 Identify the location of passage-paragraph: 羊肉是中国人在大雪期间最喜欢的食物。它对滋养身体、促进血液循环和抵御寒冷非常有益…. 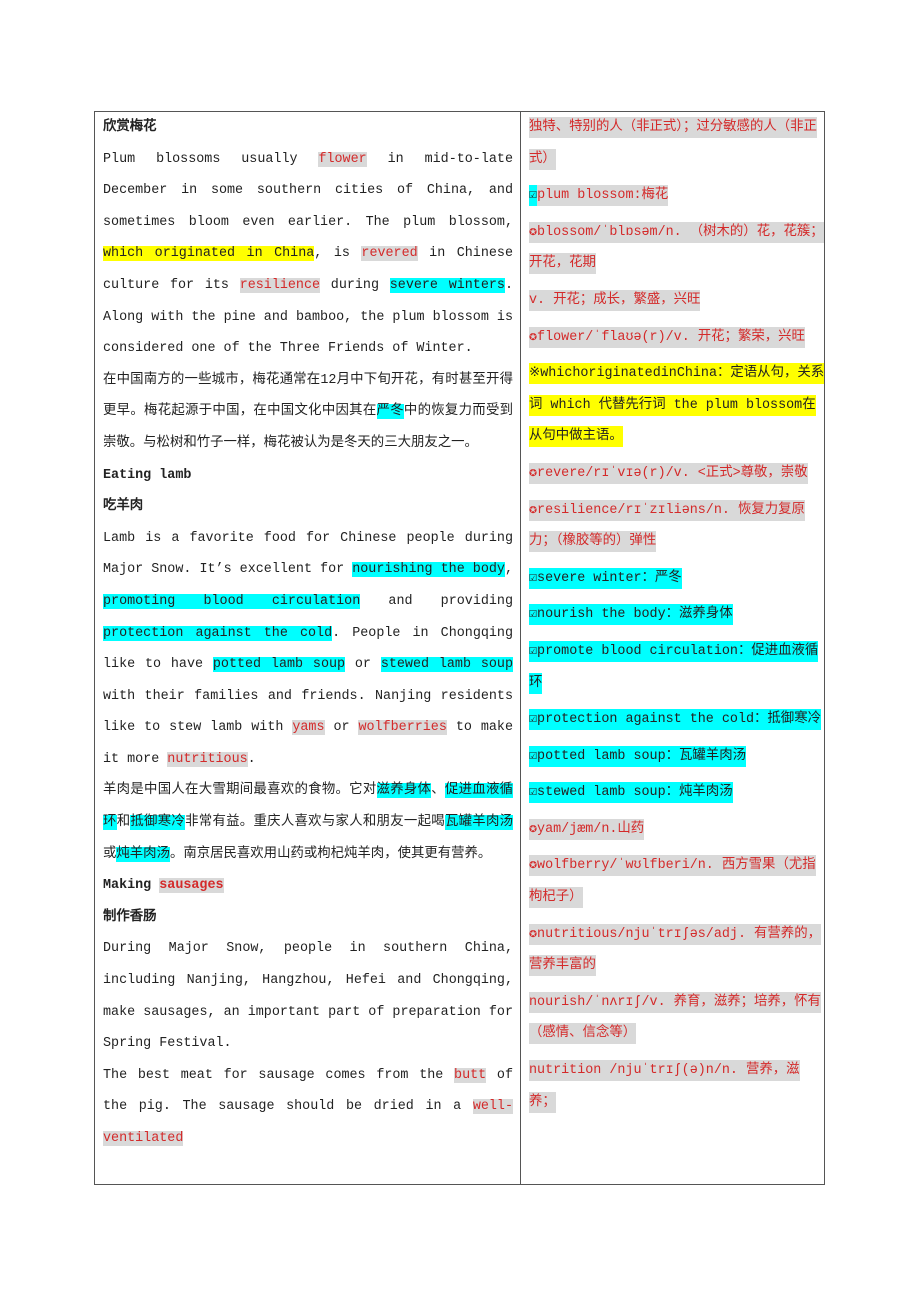
(308, 822).